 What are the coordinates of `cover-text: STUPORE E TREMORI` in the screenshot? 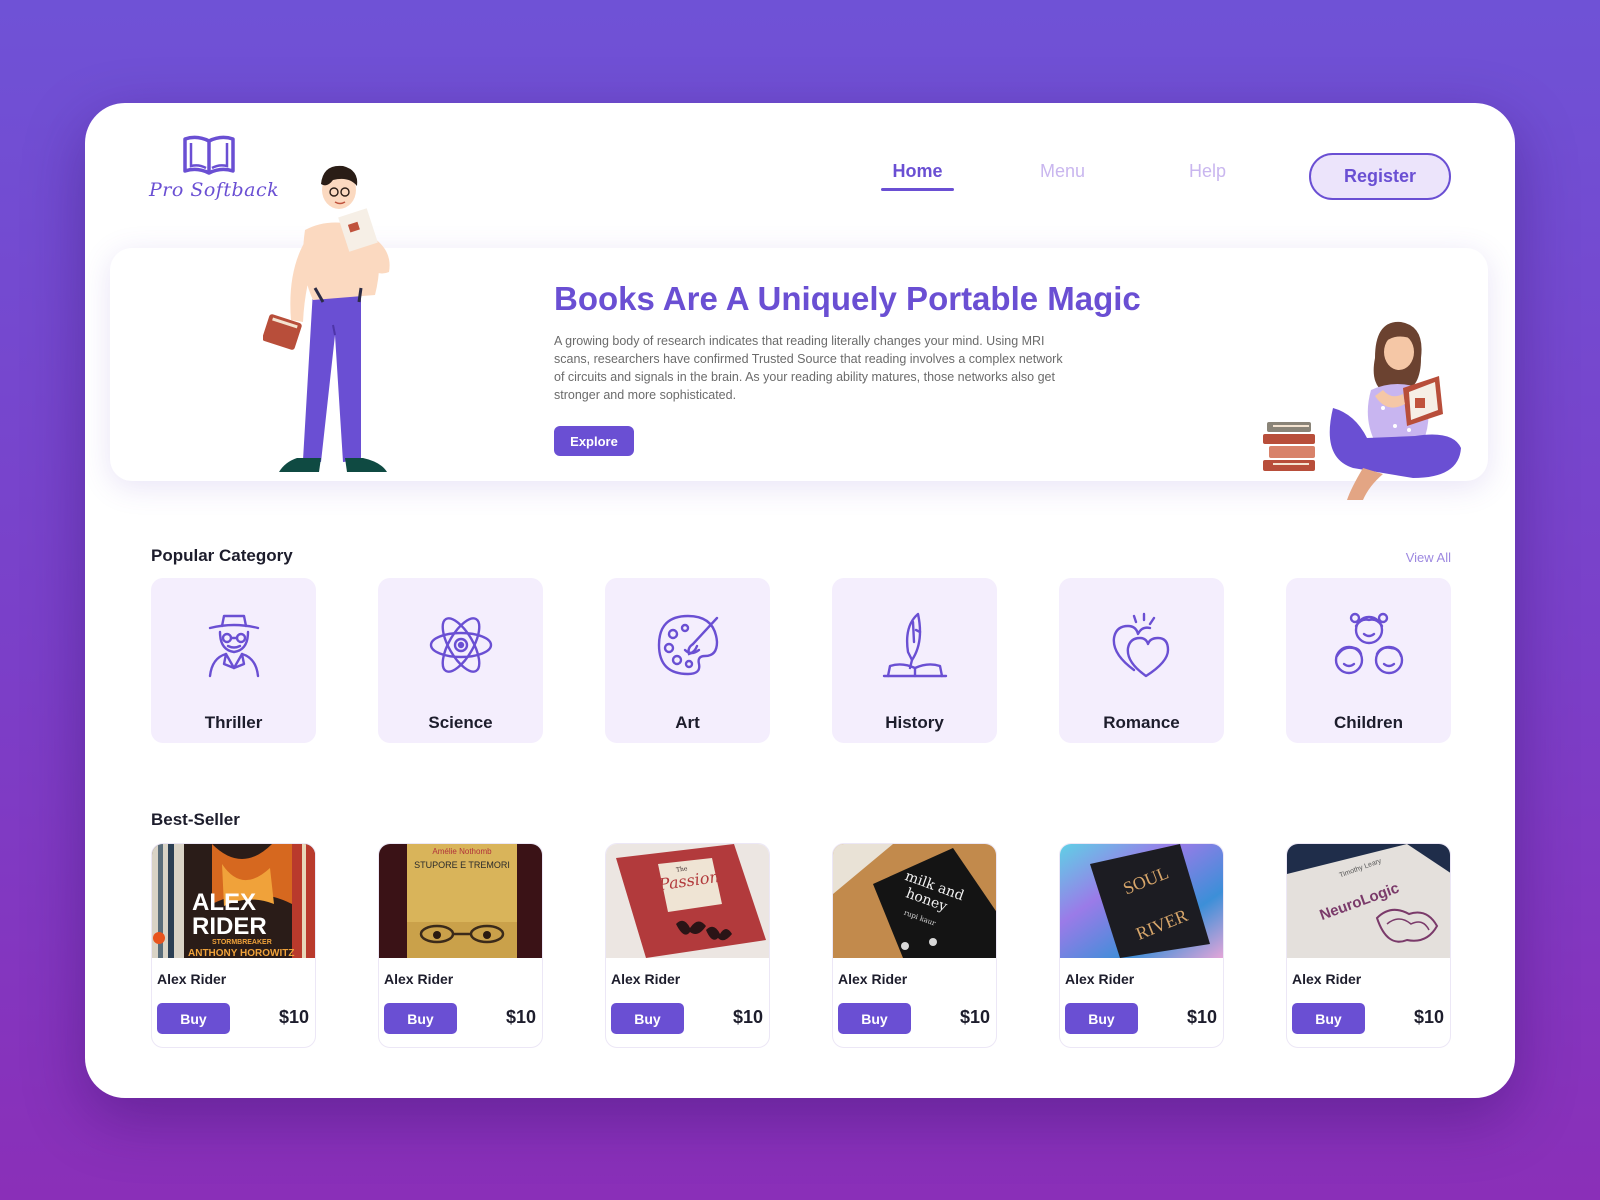 It's located at (462, 865).